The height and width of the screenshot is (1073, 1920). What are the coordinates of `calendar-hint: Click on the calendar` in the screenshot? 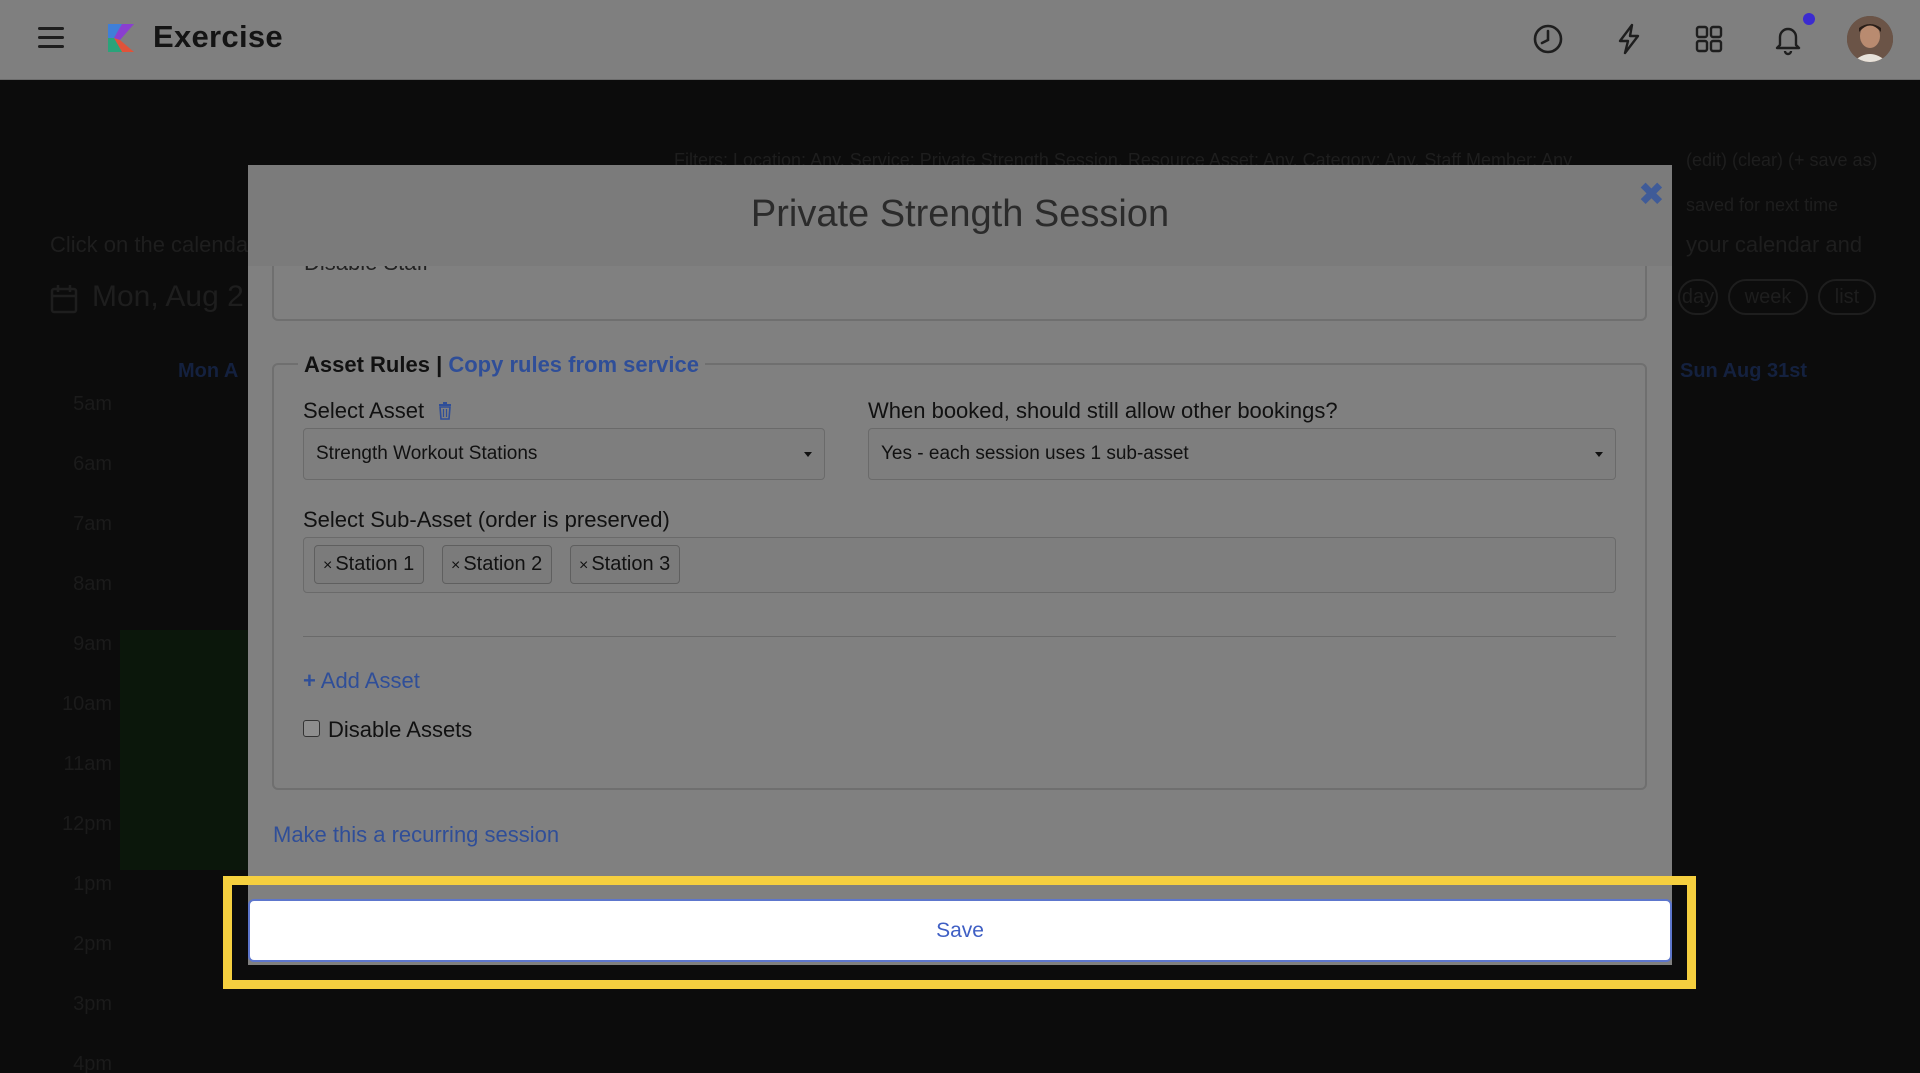 It's located at (153, 244).